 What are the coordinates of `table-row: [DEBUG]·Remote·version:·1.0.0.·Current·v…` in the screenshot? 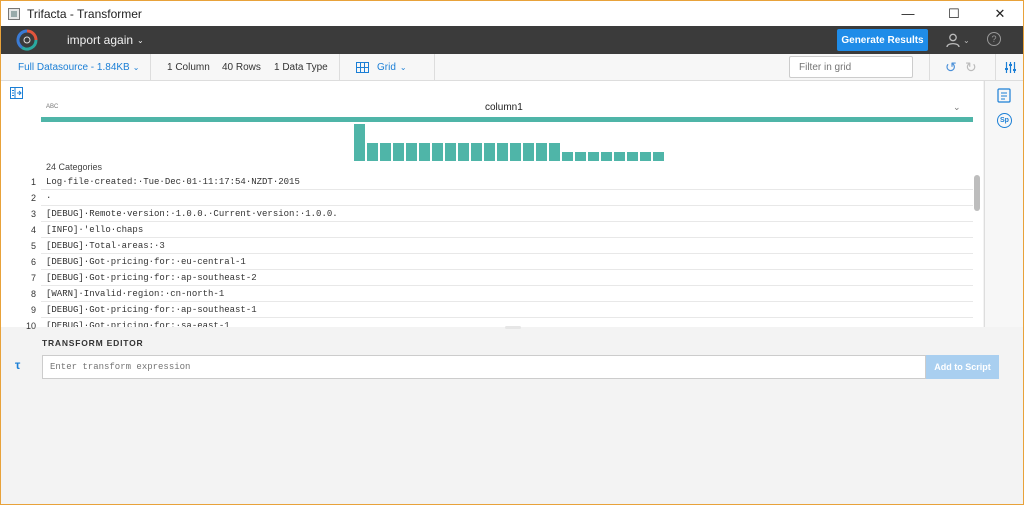 It's located at (507, 214).